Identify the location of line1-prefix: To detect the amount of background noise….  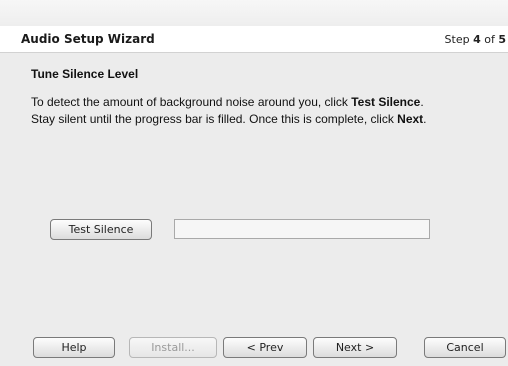
(191, 102).